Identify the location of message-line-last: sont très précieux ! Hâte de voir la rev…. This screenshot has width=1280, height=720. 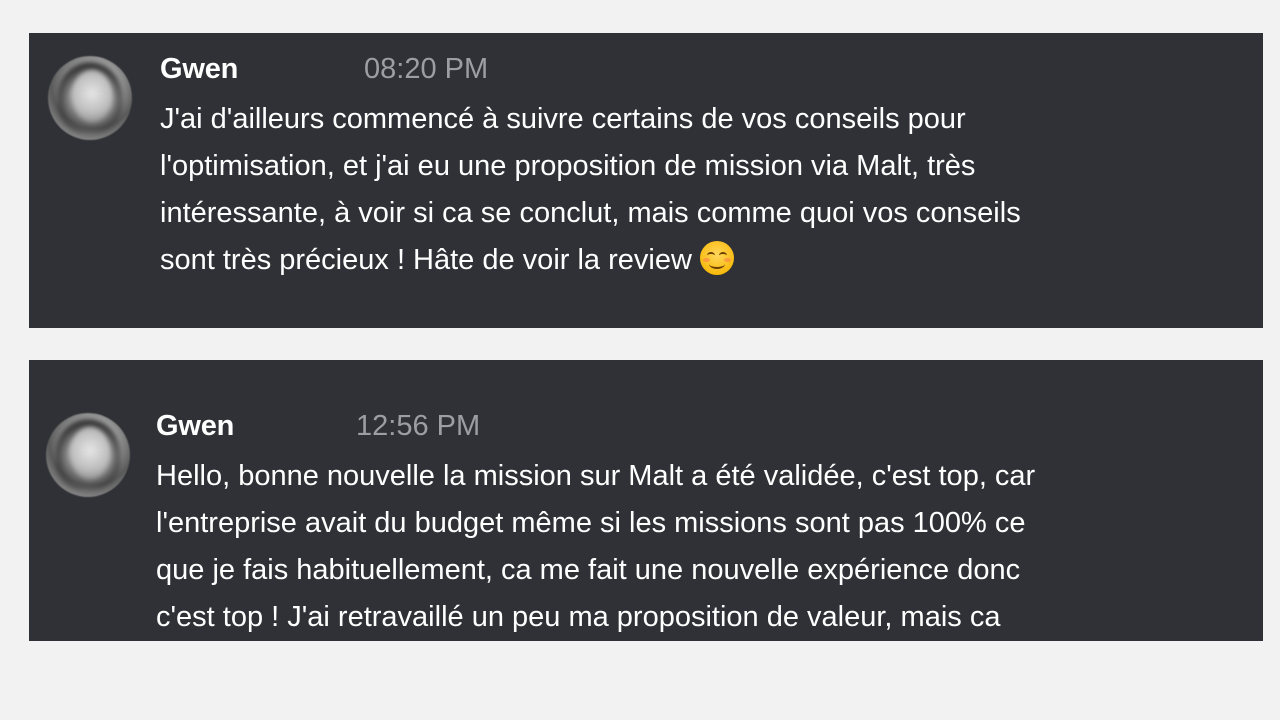
(700, 260).